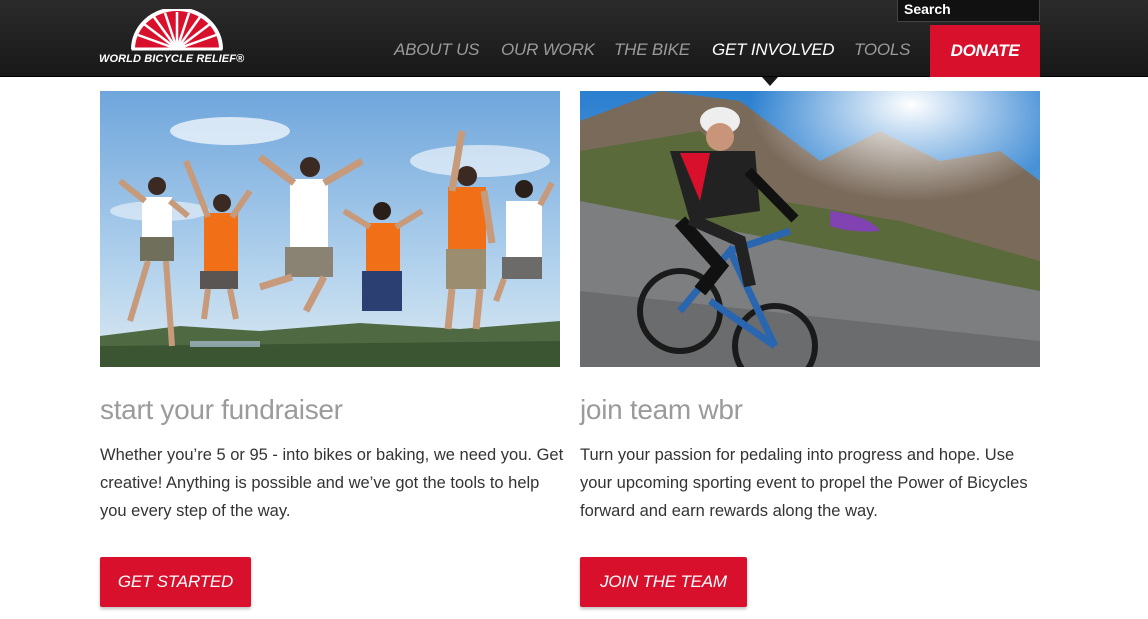  What do you see at coordinates (968, 11) in the screenshot?
I see `search-input: Search` at bounding box center [968, 11].